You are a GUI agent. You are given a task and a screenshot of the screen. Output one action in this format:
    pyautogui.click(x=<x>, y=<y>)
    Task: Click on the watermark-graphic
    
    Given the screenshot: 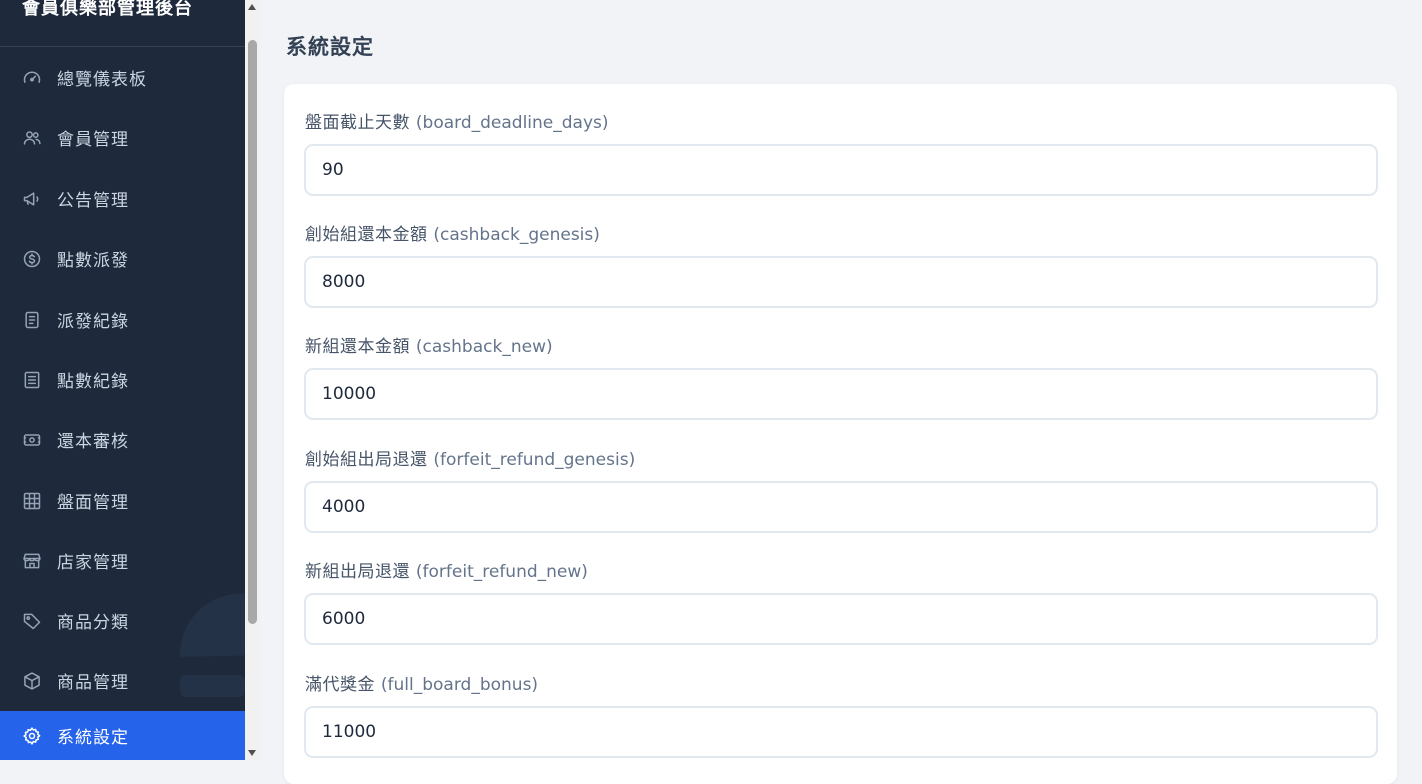 What is the action you would take?
    pyautogui.click(x=212, y=642)
    